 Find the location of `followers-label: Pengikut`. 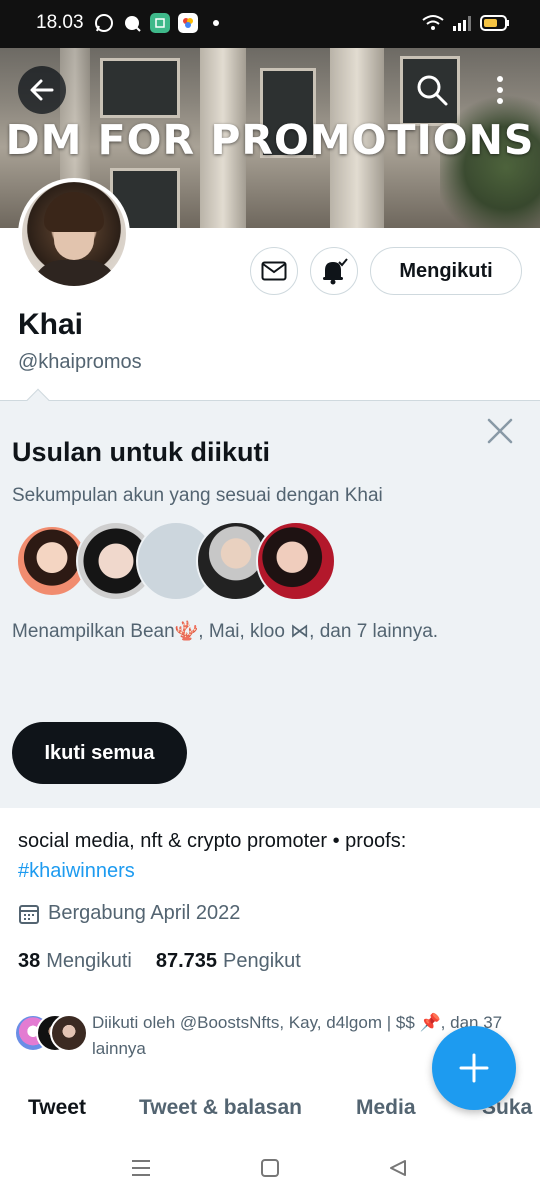

followers-label: Pengikut is located at coordinates (262, 961).